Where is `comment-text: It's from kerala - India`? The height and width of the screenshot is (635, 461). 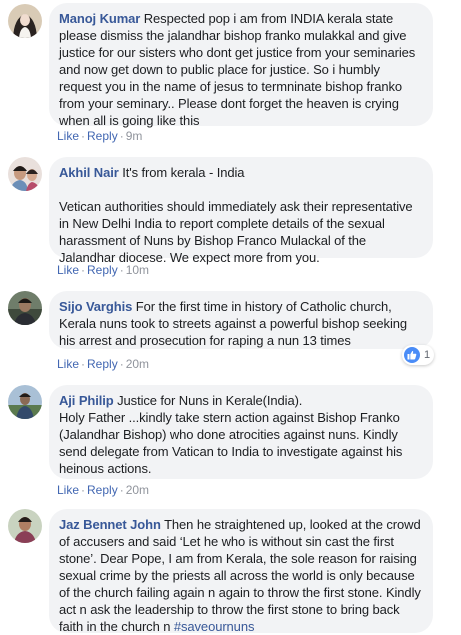 comment-text: It's from kerala - India is located at coordinates (183, 172).